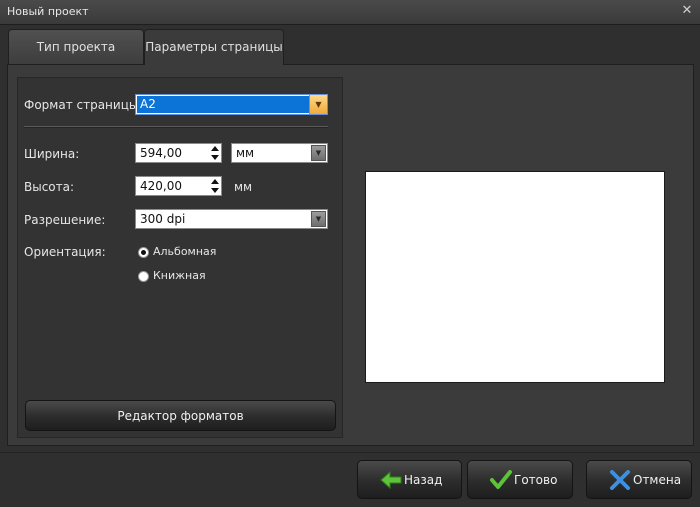 This screenshot has width=700, height=507. I want to click on done-button: Готово, so click(520, 479).